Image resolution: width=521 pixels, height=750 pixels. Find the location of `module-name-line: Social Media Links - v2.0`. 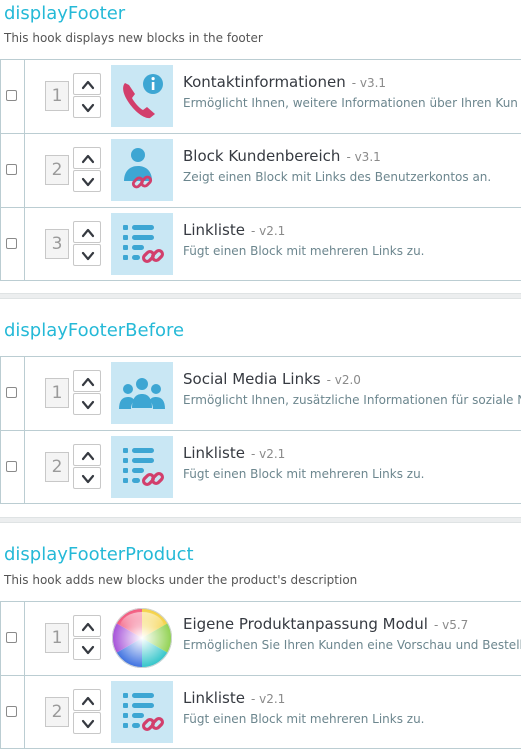

module-name-line: Social Media Links - v2.0 is located at coordinates (272, 379).